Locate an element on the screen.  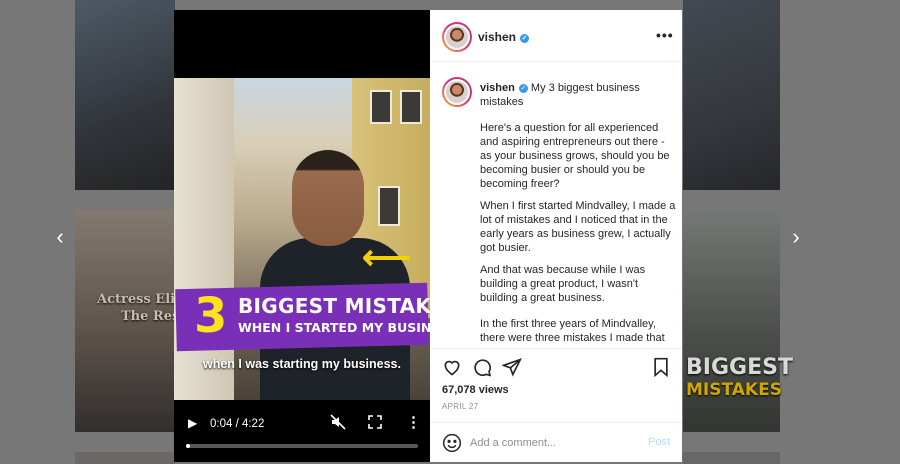
post-comment-button: Post is located at coordinates (659, 442).